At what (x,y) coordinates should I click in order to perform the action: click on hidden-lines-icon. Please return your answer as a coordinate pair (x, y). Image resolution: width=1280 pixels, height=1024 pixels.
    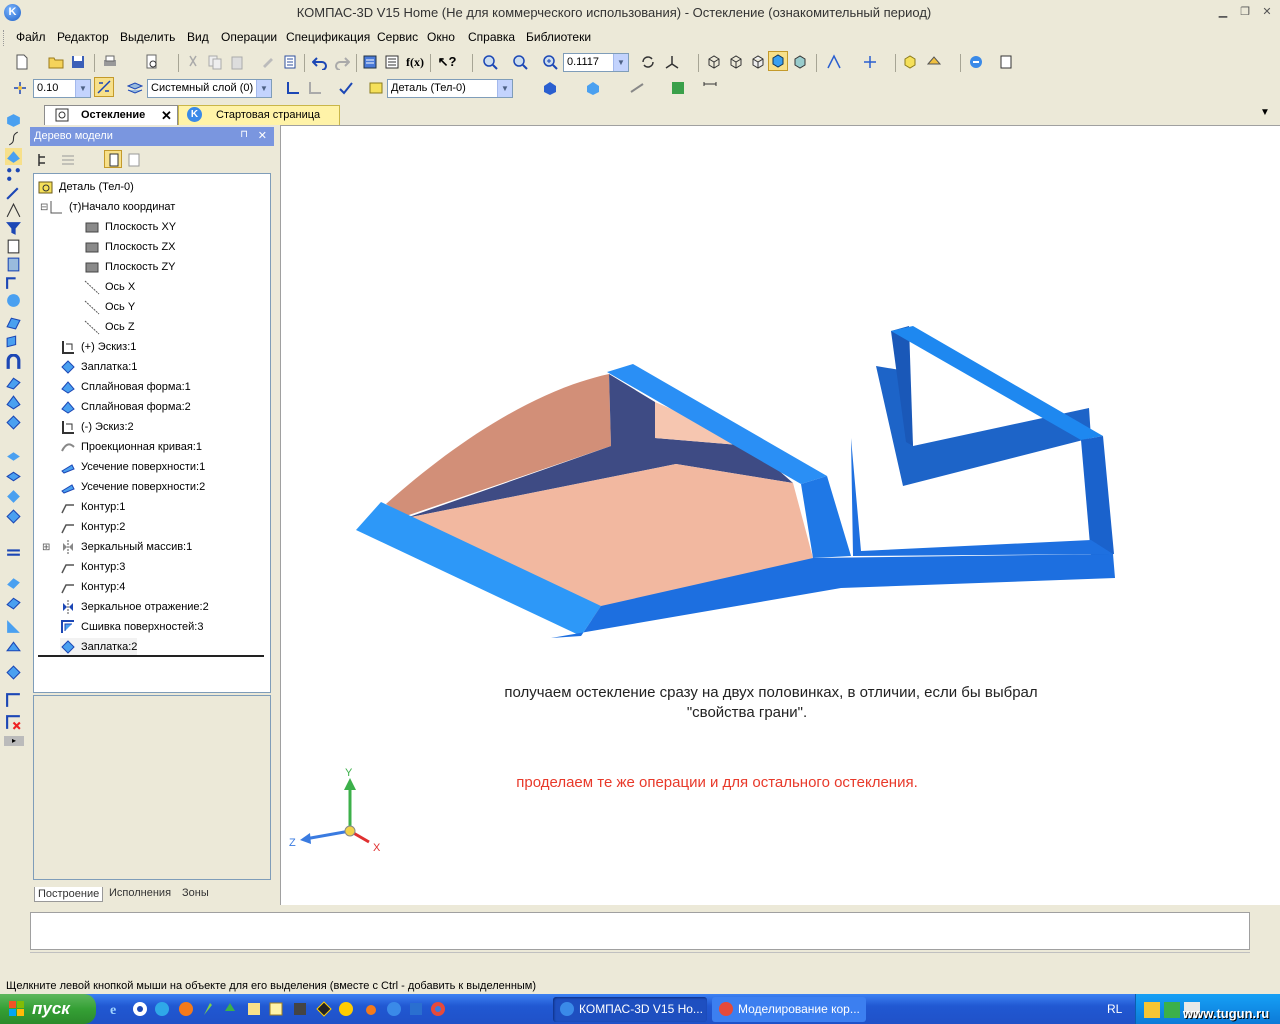
    Looking at the image, I should click on (736, 62).